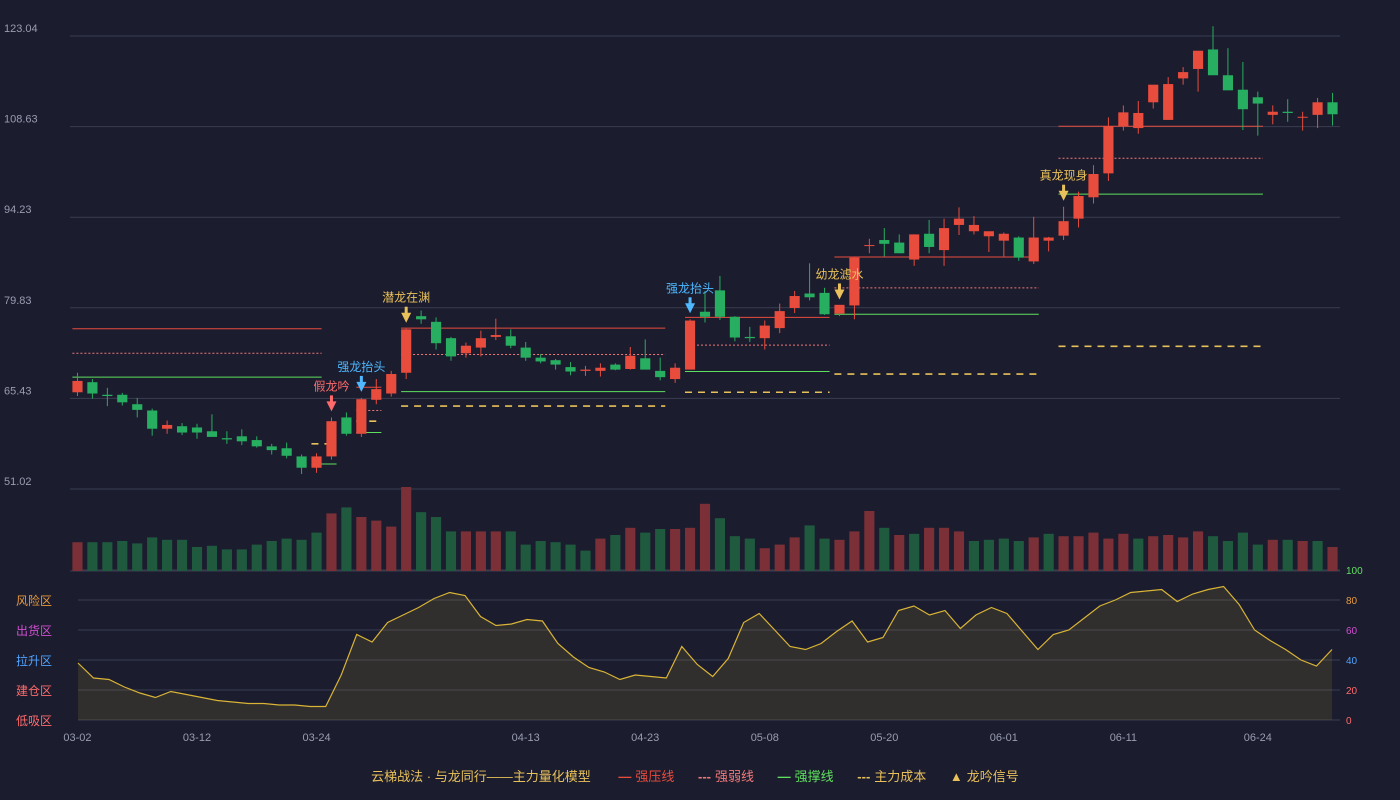  What do you see at coordinates (806, 775) in the screenshot?
I see `legend-item-support: — 强撑线` at bounding box center [806, 775].